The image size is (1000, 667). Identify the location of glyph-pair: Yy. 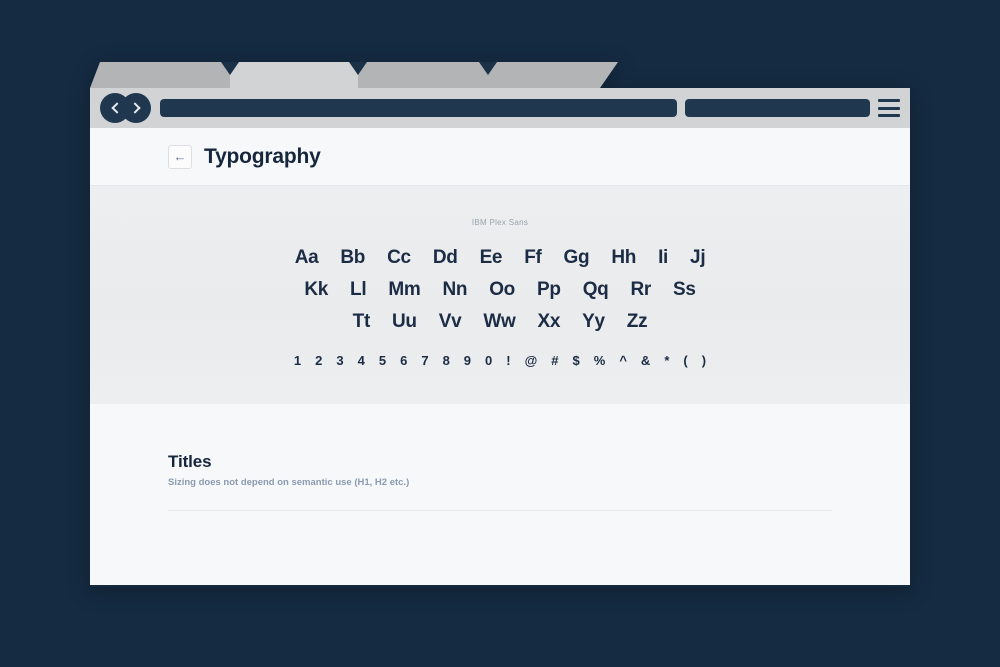
(593, 321).